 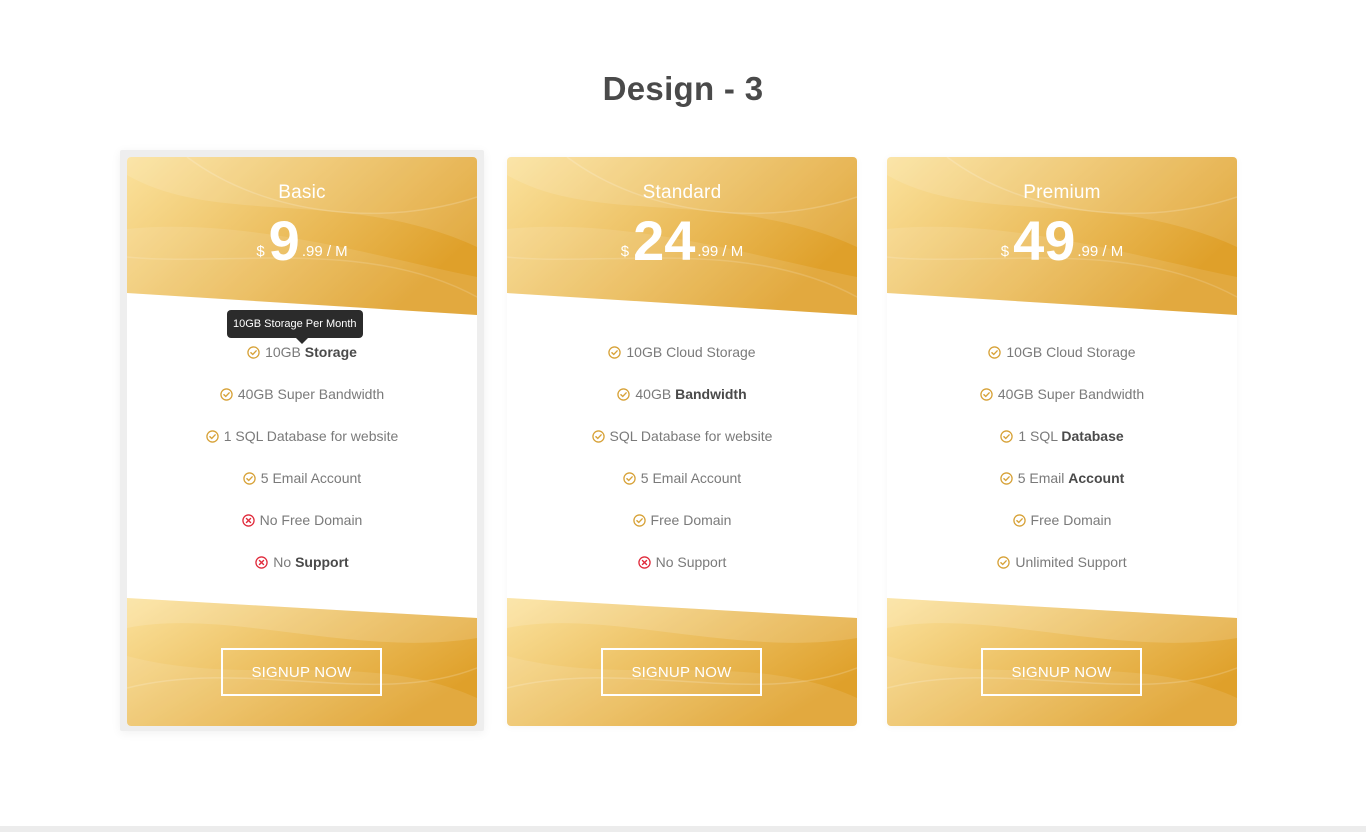 What do you see at coordinates (302, 192) in the screenshot?
I see `plan-name: Basic` at bounding box center [302, 192].